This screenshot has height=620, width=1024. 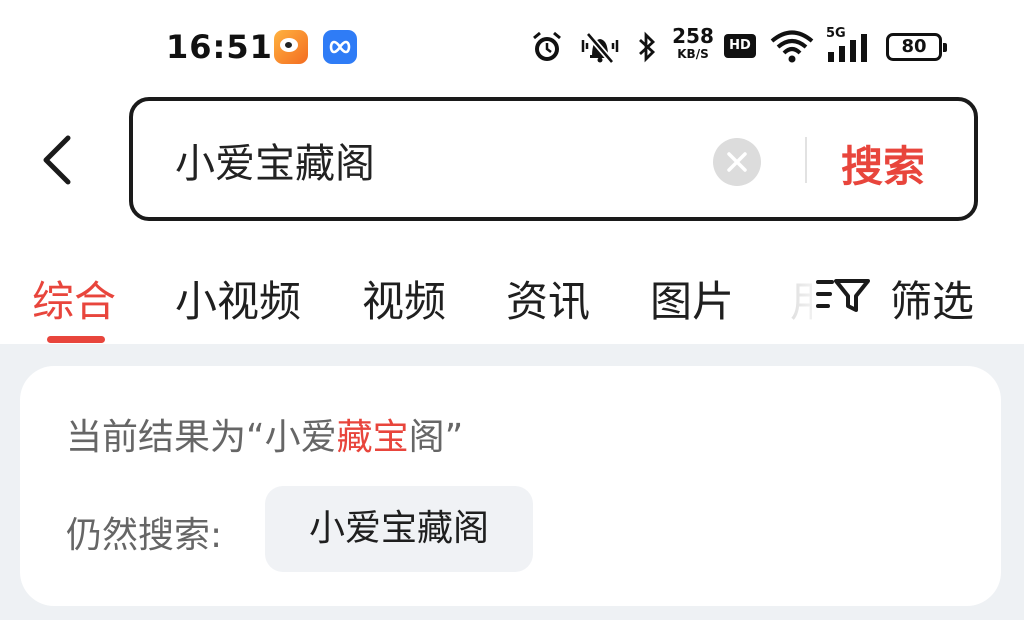 I want to click on tab-comprehensive: 综合, so click(x=74, y=298).